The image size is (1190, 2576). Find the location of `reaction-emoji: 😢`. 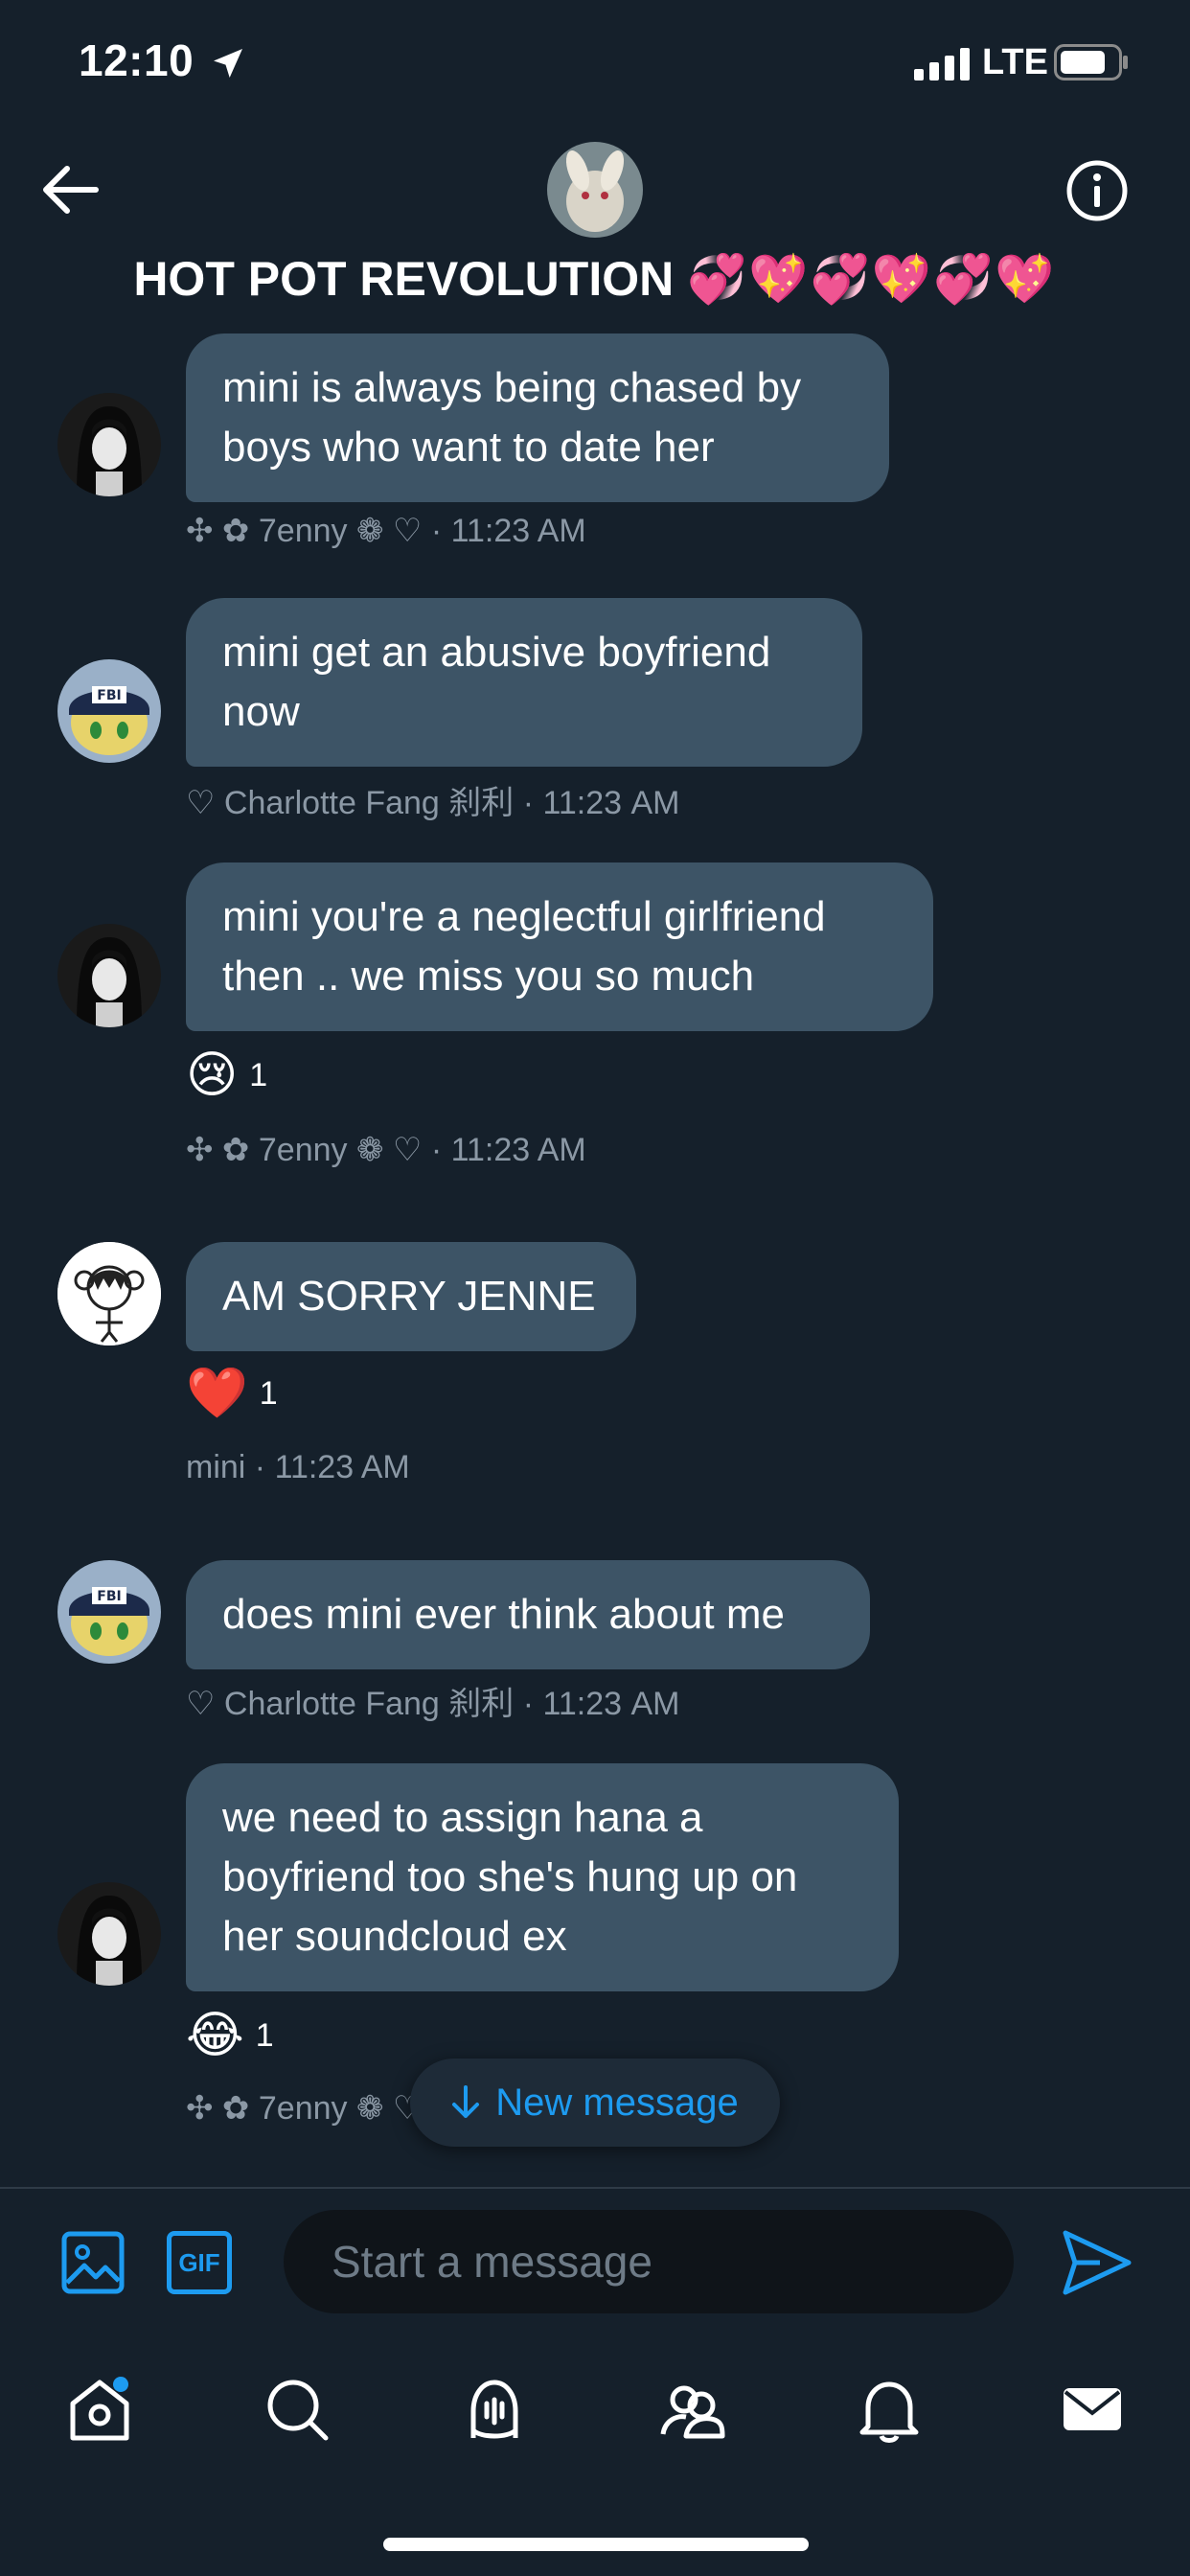

reaction-emoji: 😢 is located at coordinates (213, 1075).